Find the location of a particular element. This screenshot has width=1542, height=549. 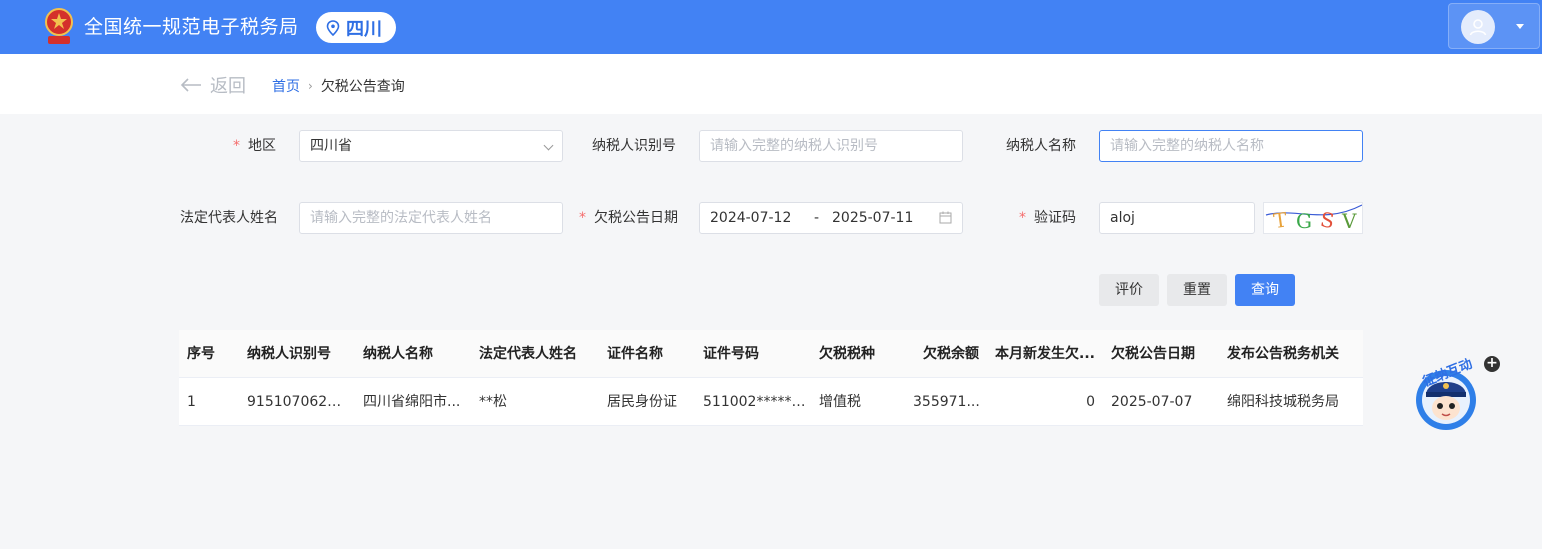

location-pin-icon is located at coordinates (333, 27).